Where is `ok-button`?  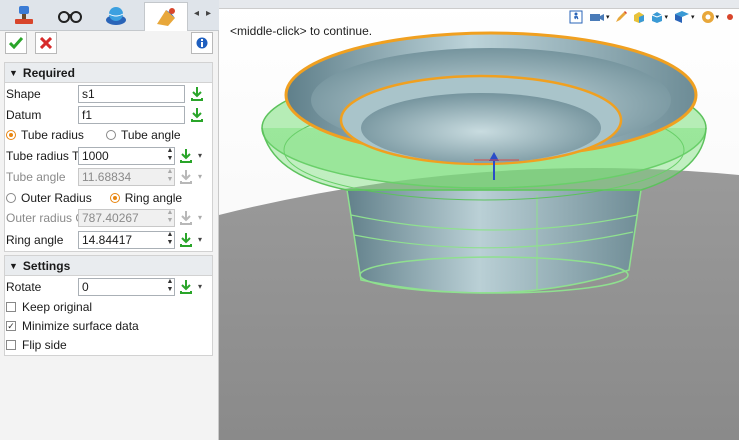
ok-button is located at coordinates (16, 43).